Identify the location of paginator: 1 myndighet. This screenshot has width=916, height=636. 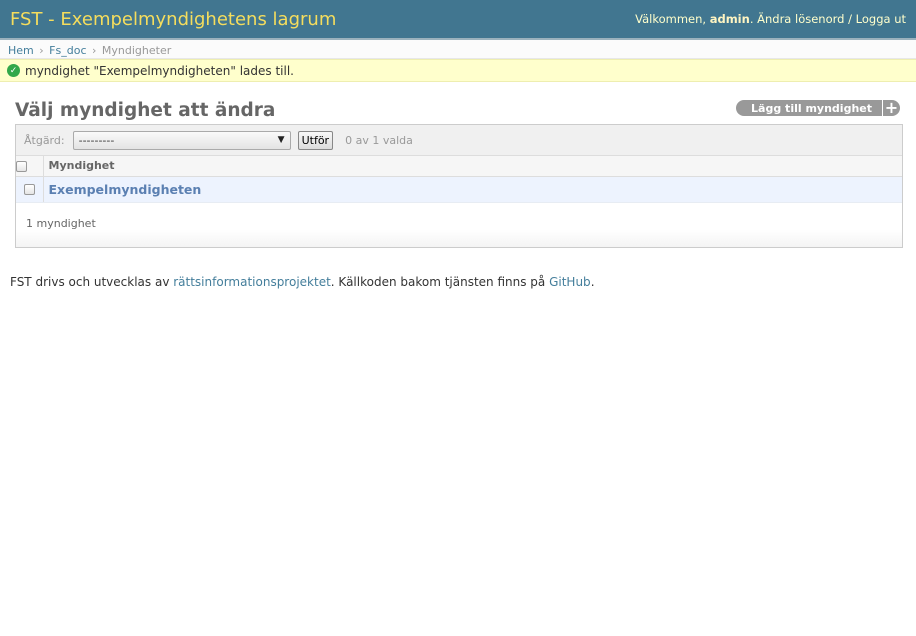
(459, 224).